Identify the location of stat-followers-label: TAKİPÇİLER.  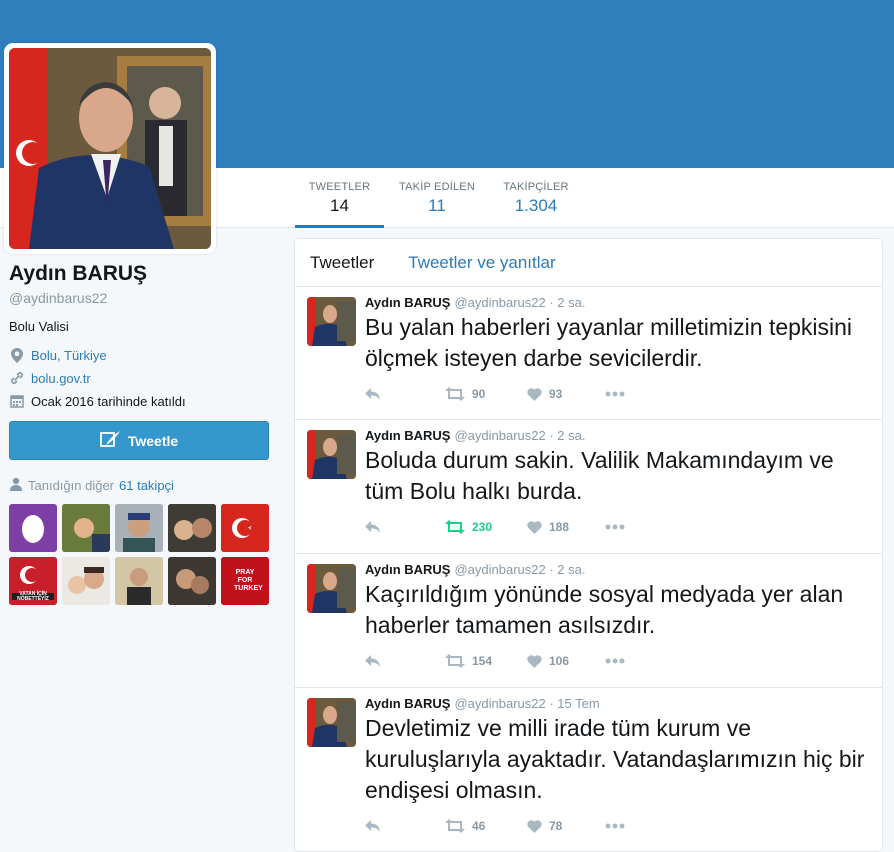
(536, 187).